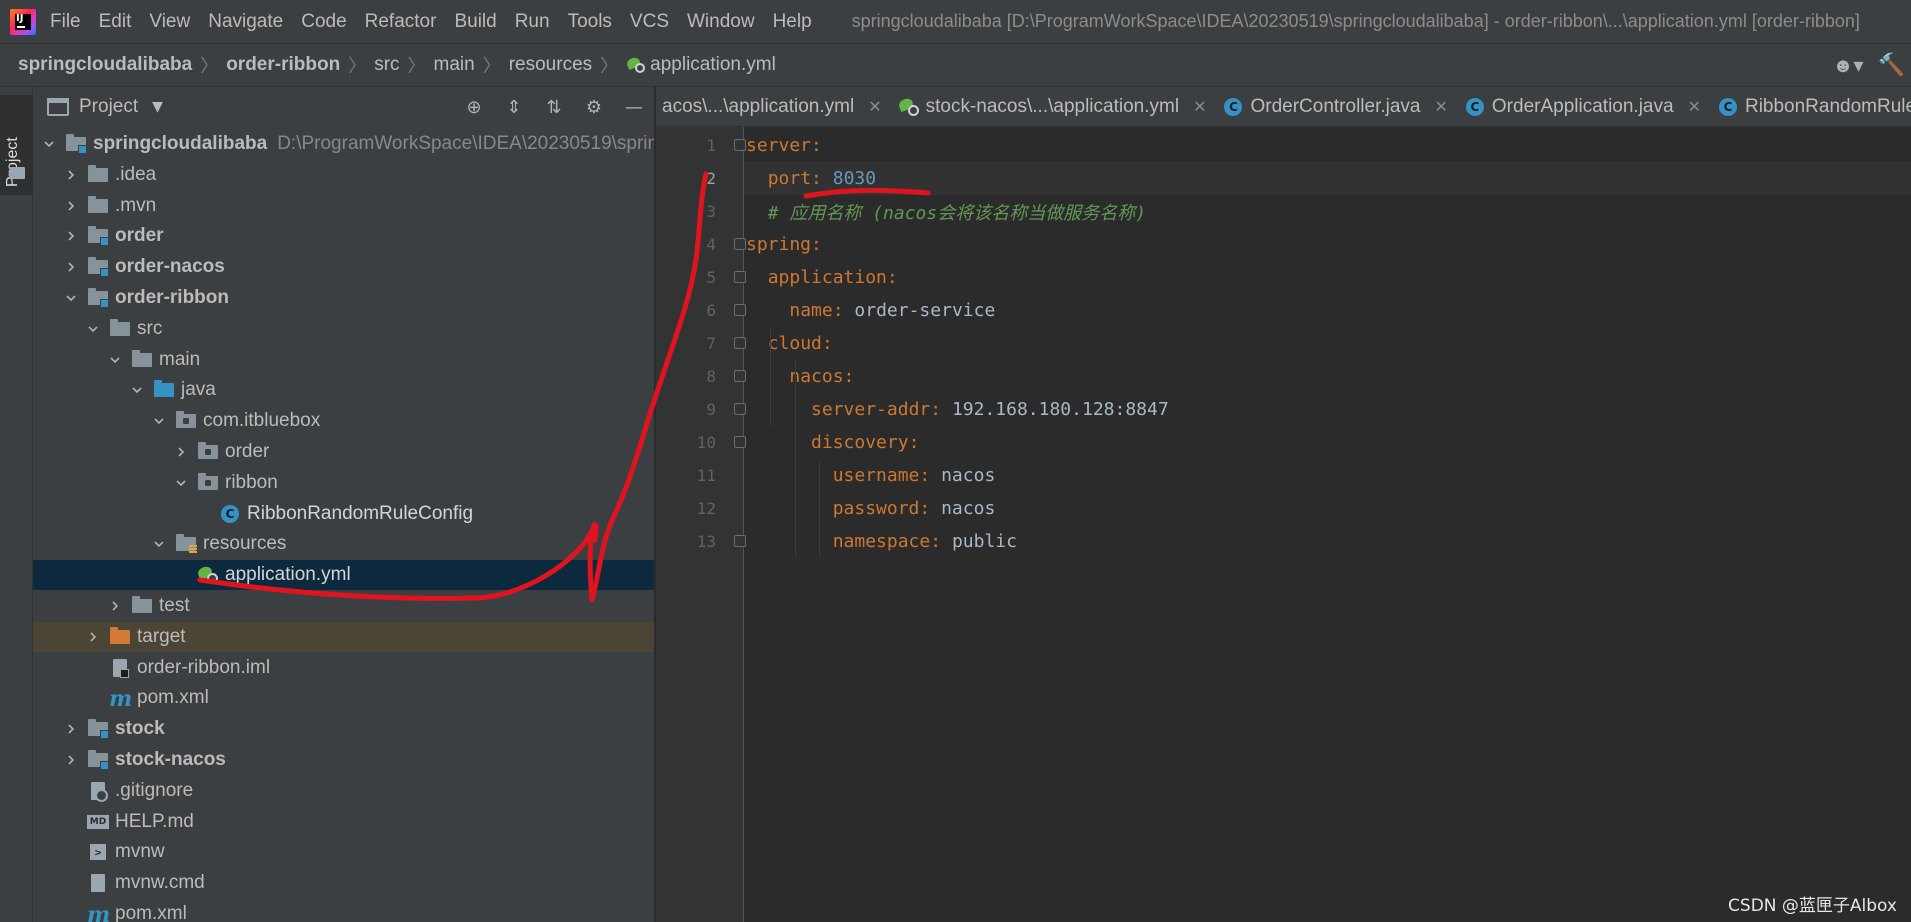 The width and height of the screenshot is (1911, 922). I want to click on menu-item-build: Build, so click(475, 22).